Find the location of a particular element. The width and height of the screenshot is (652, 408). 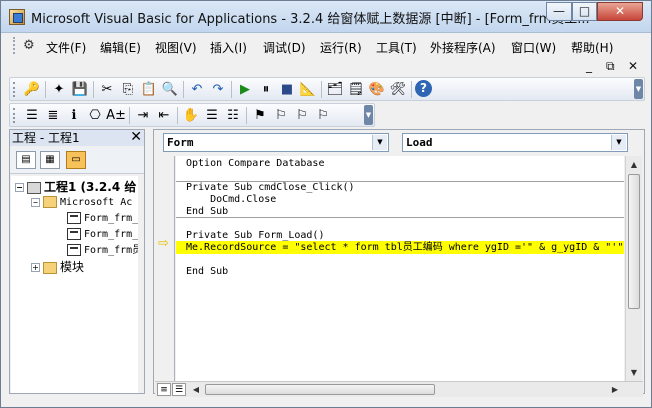

next-bookmark-icon: ⚐ is located at coordinates (281, 115).